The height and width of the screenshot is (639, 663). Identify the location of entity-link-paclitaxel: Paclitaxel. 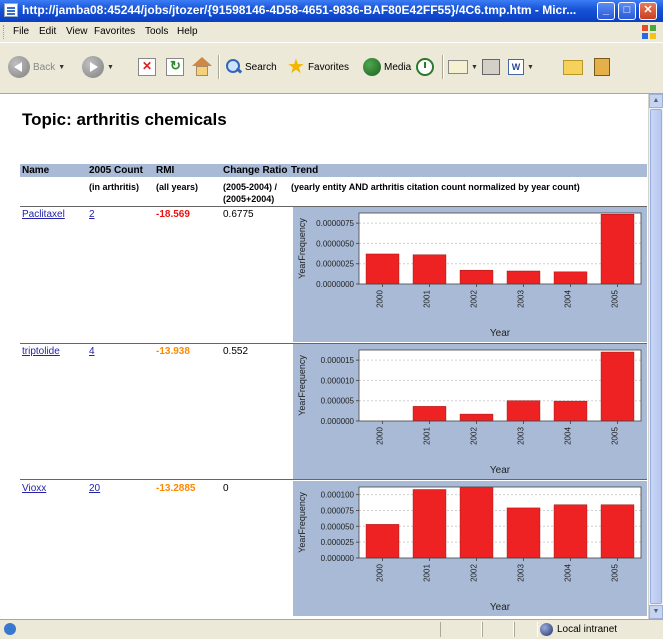
(43, 214).